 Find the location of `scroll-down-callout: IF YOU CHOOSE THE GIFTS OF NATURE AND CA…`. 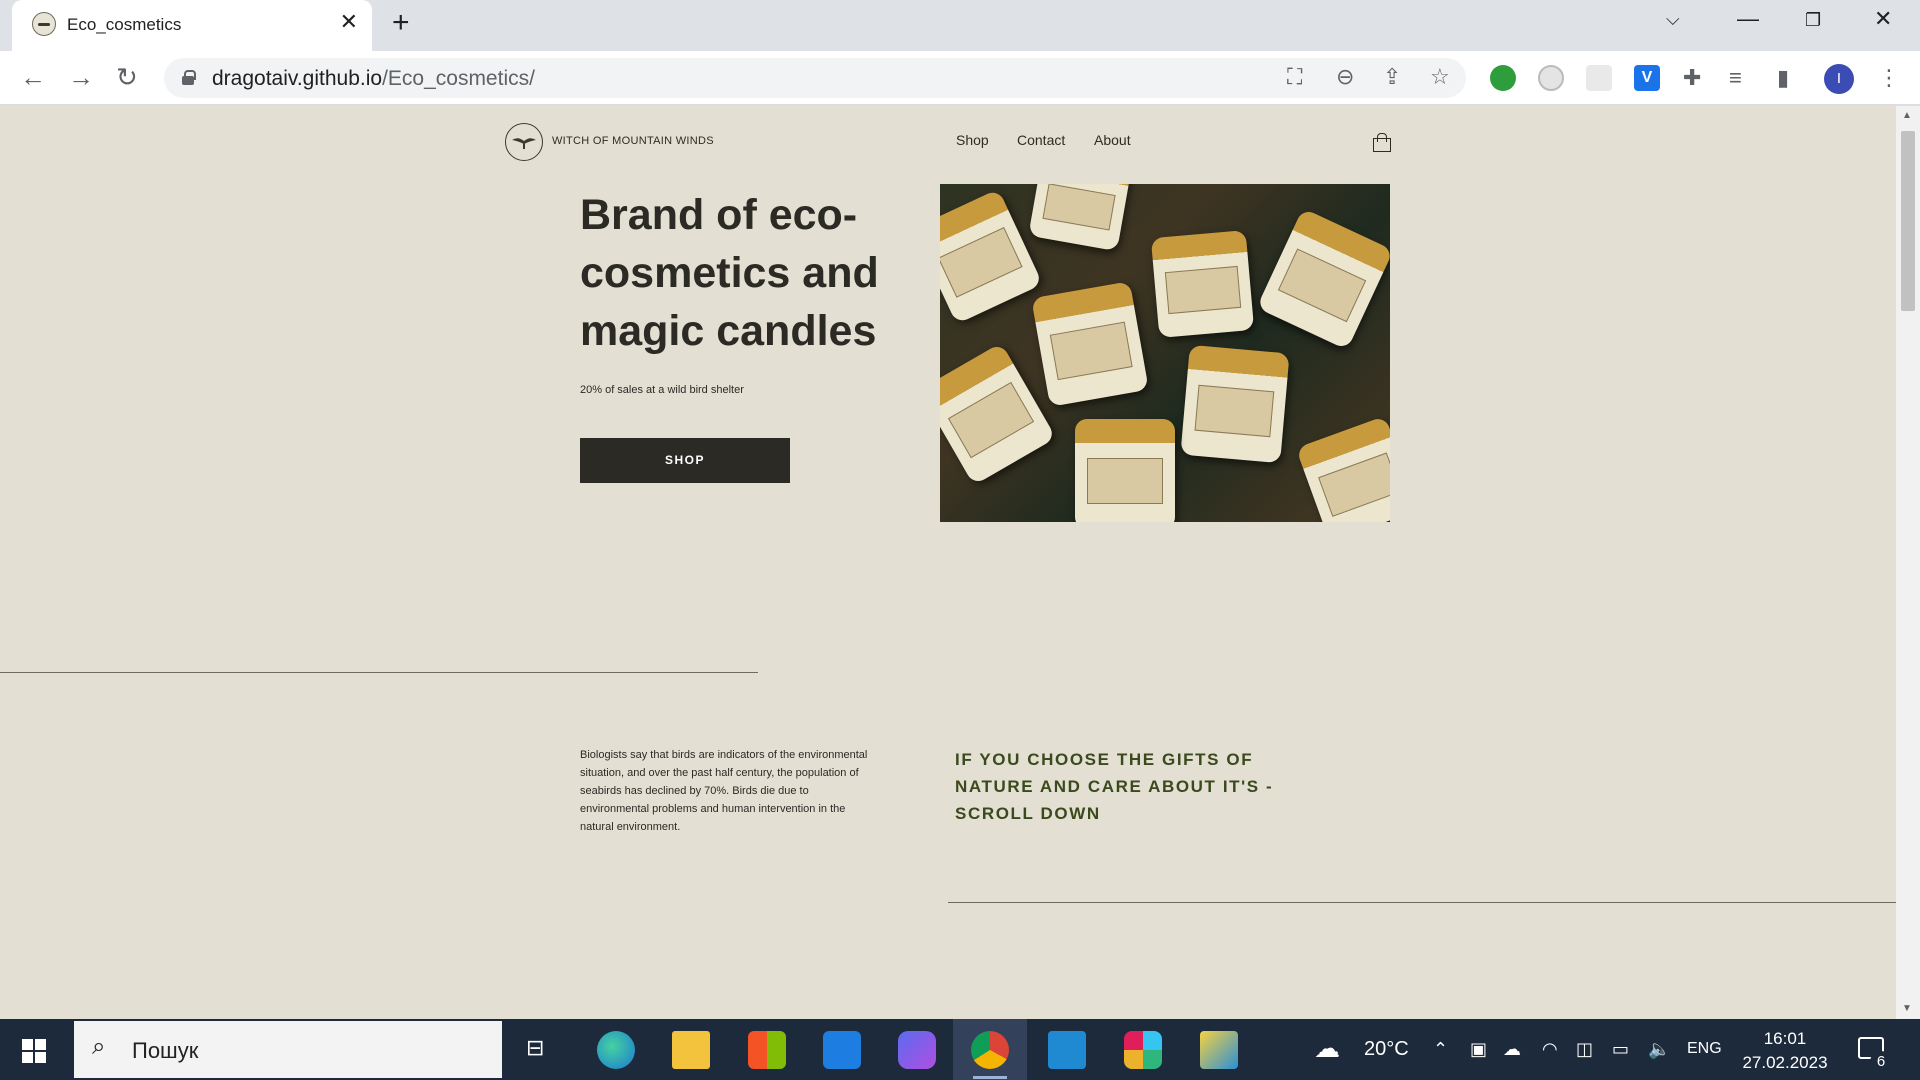

scroll-down-callout: IF YOU CHOOSE THE GIFTS OF NATURE AND CA… is located at coordinates (1114, 786).